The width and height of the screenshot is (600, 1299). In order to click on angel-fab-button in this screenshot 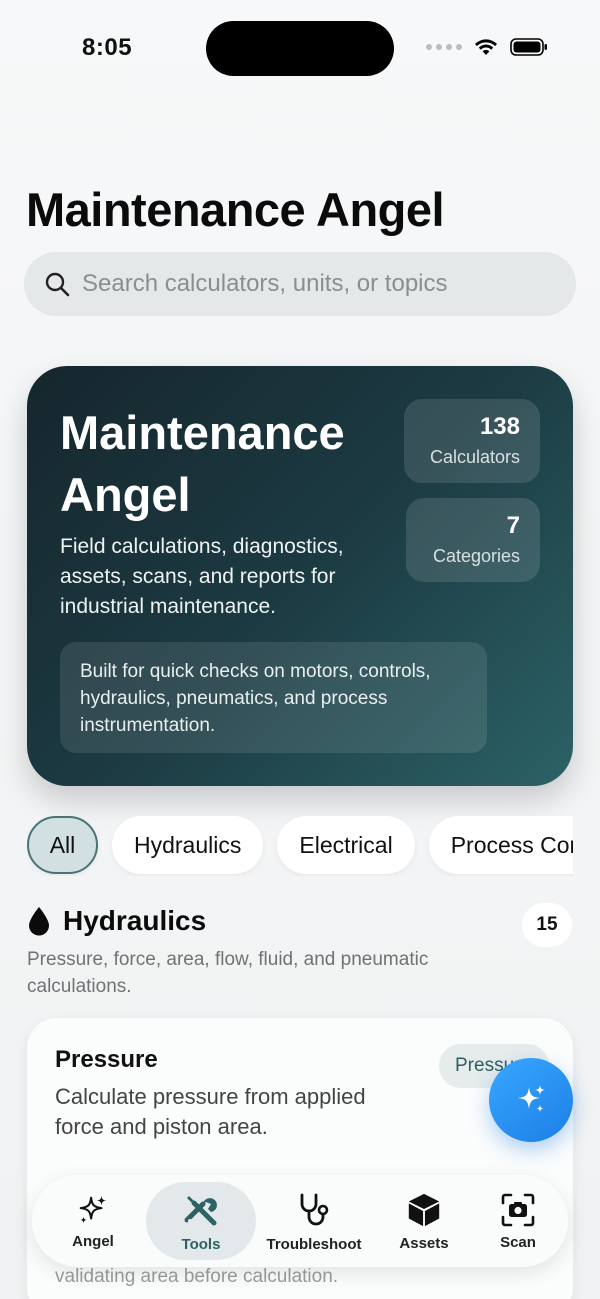, I will do `click(531, 1100)`.